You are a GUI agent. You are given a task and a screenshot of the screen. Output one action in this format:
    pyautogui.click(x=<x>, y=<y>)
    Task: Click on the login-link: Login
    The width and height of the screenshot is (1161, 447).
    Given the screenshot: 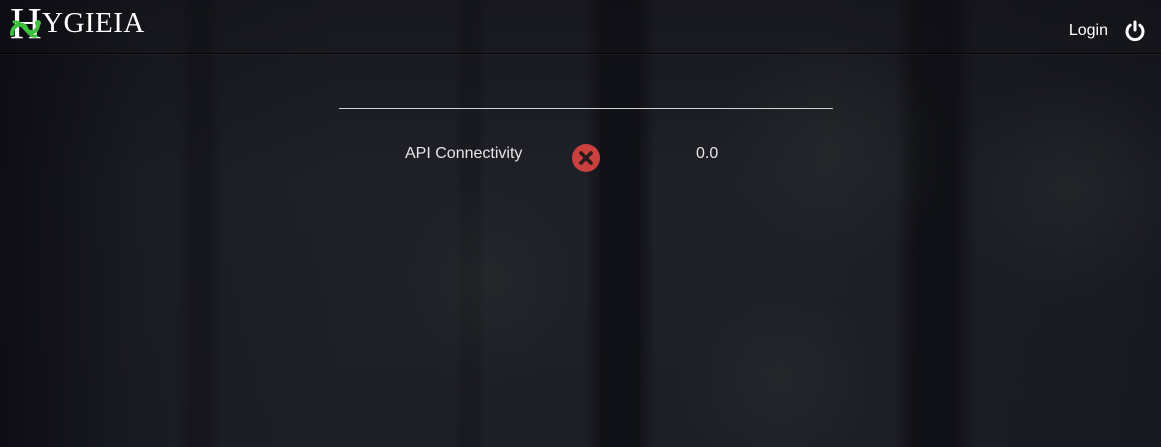 What is the action you would take?
    pyautogui.click(x=1088, y=31)
    